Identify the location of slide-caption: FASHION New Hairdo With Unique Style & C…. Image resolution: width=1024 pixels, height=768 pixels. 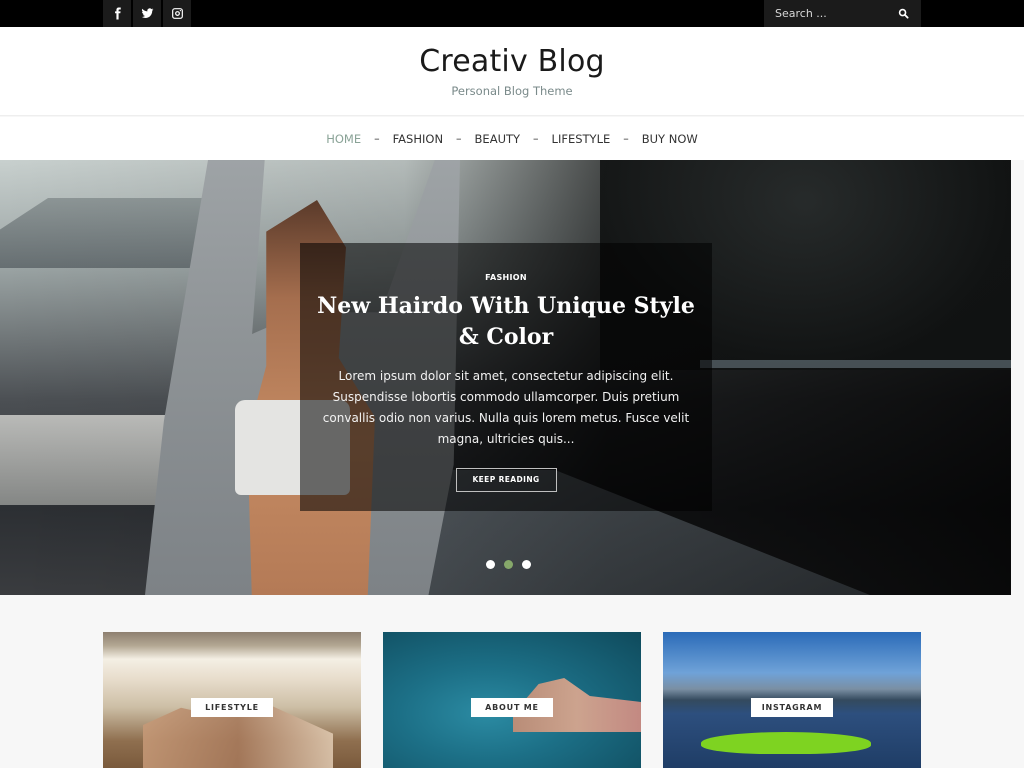
(506, 377).